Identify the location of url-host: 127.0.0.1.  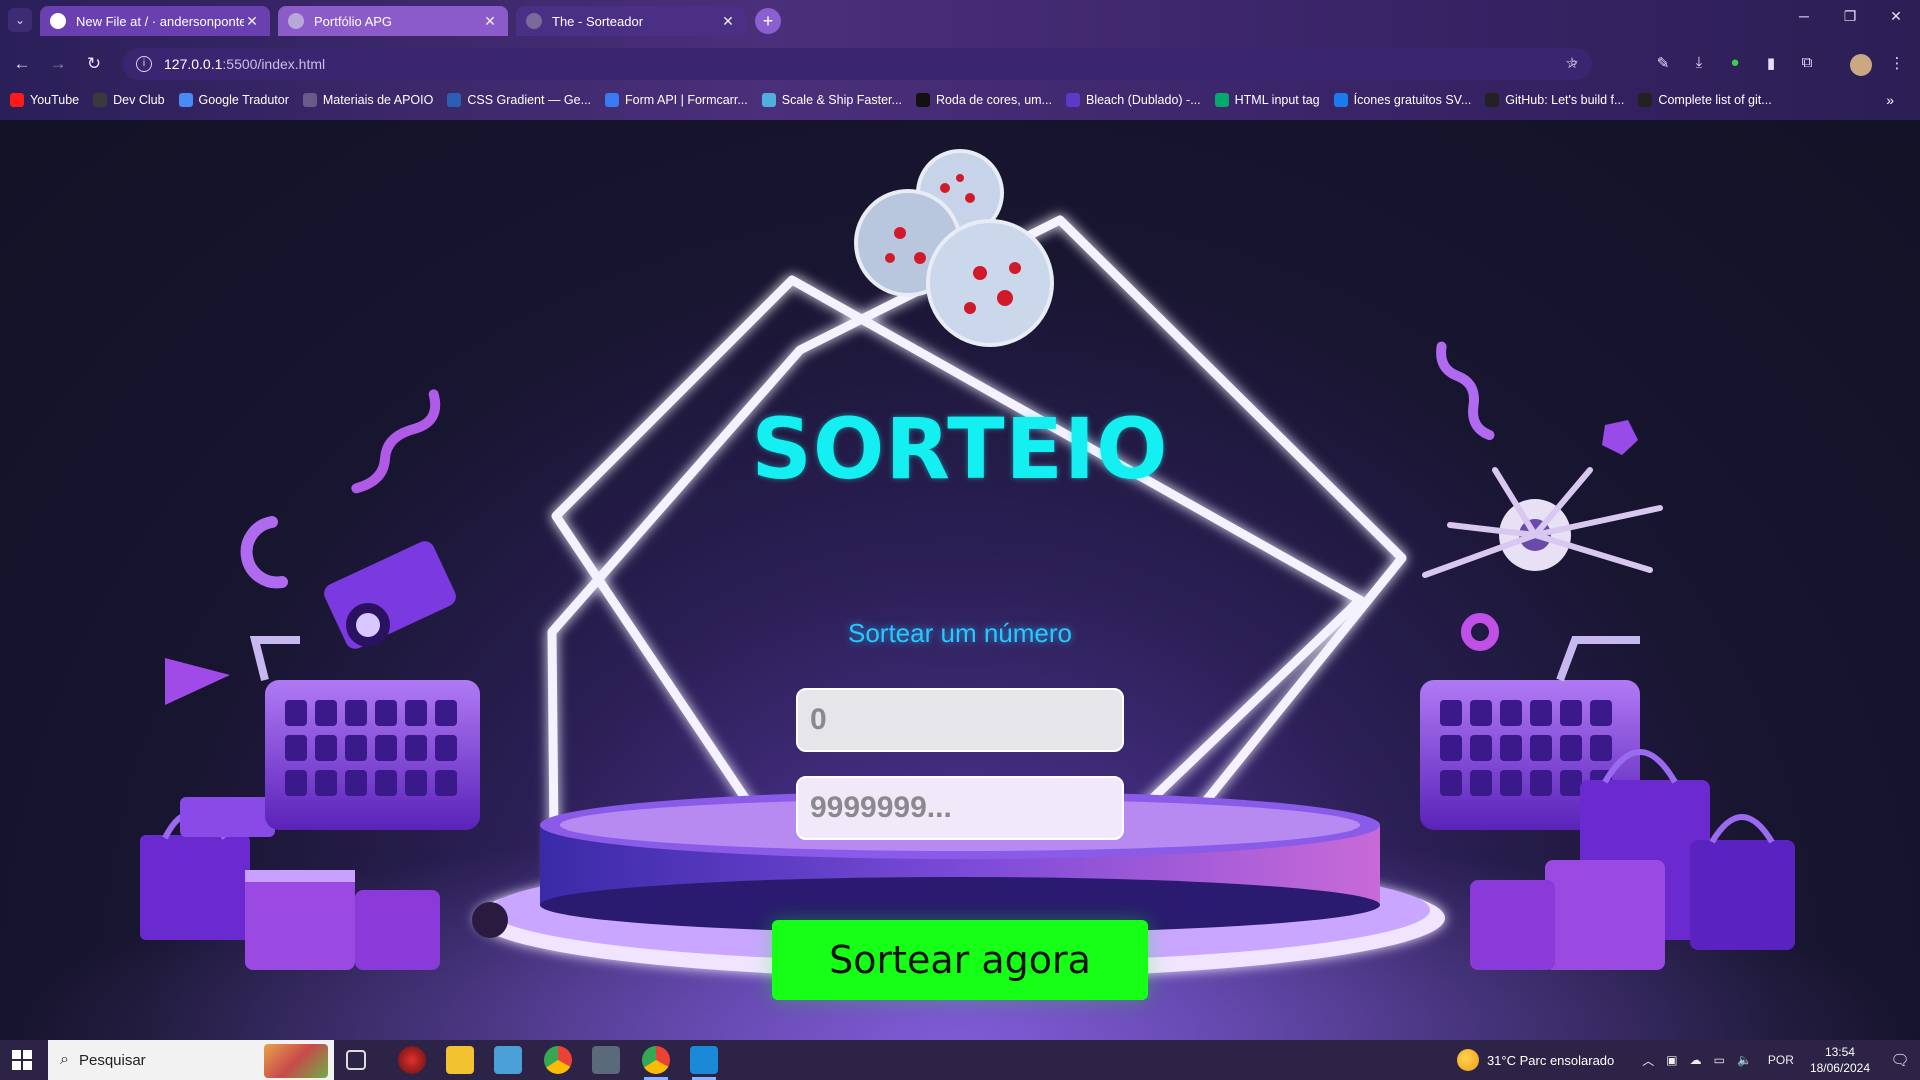
(193, 64).